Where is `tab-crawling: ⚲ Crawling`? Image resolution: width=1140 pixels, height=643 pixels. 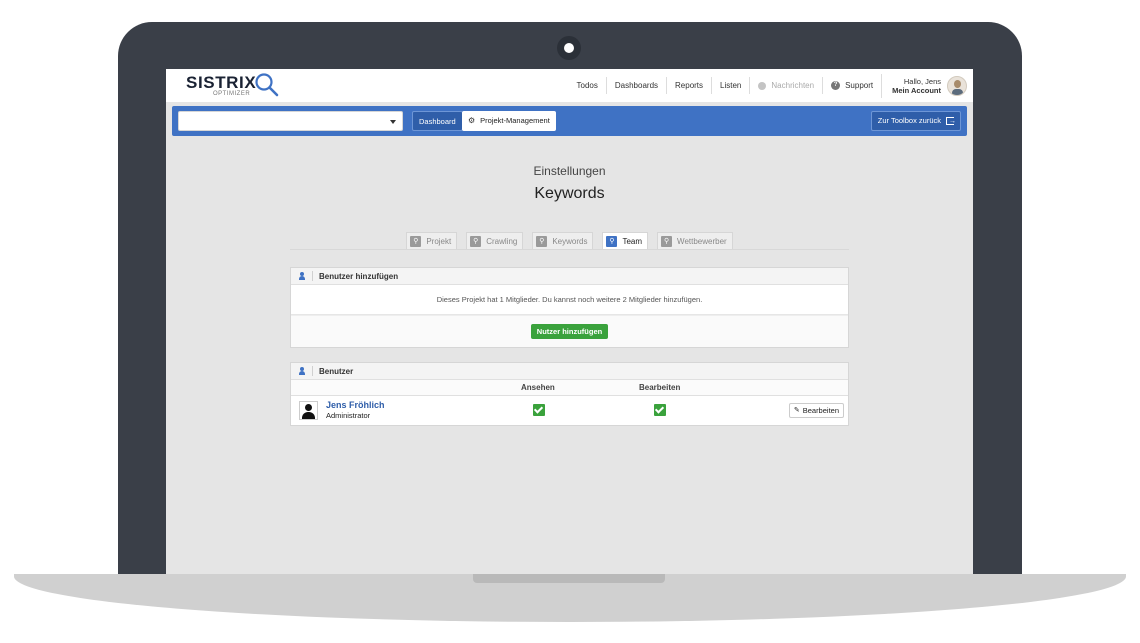 tab-crawling: ⚲ Crawling is located at coordinates (495, 240).